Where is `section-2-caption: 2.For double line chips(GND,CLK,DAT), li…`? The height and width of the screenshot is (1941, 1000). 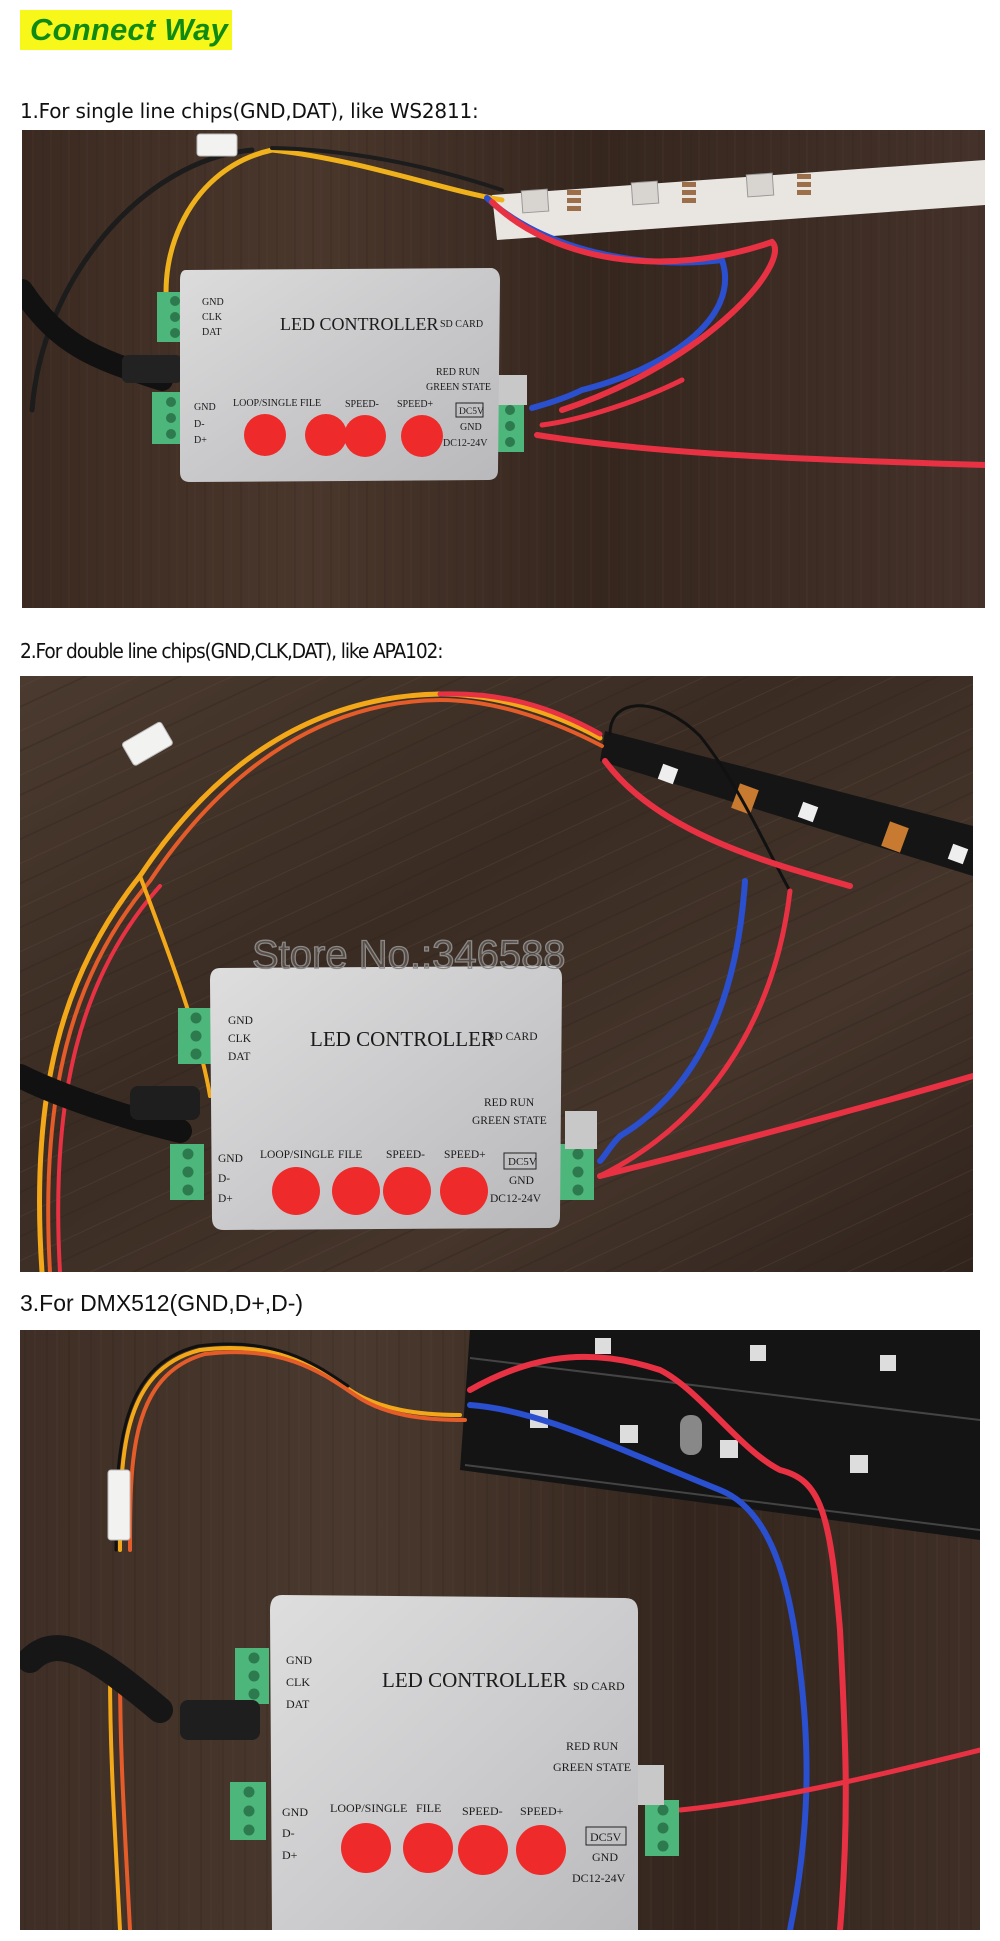 section-2-caption: 2.For double line chips(GND,CLK,DAT), li… is located at coordinates (232, 651).